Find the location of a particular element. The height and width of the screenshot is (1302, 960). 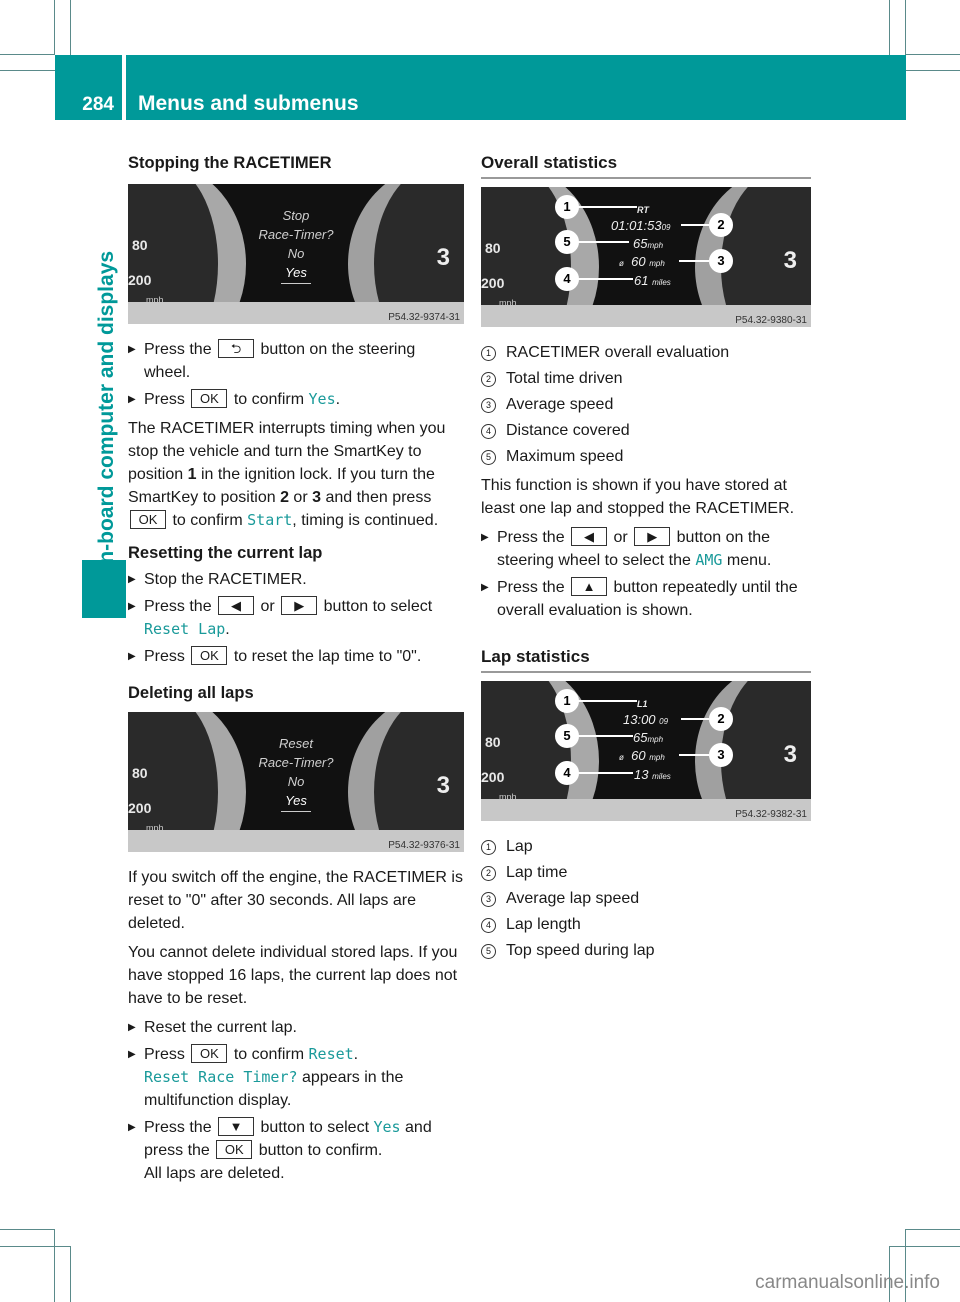

display-line: No is located at coordinates (296, 781).